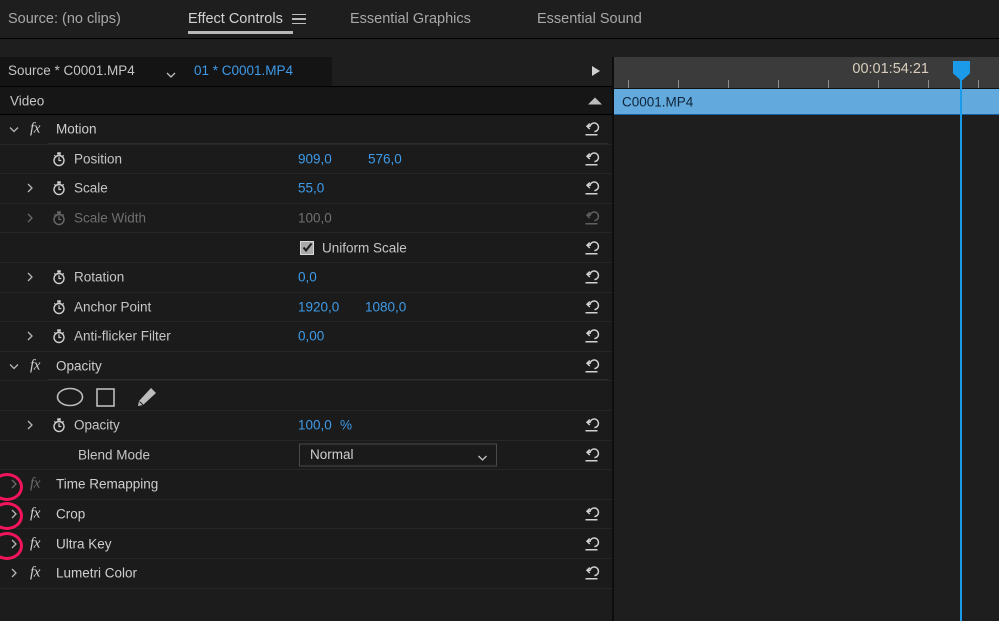 The image size is (999, 621). I want to click on param-label: Lumetri Color, so click(97, 573).